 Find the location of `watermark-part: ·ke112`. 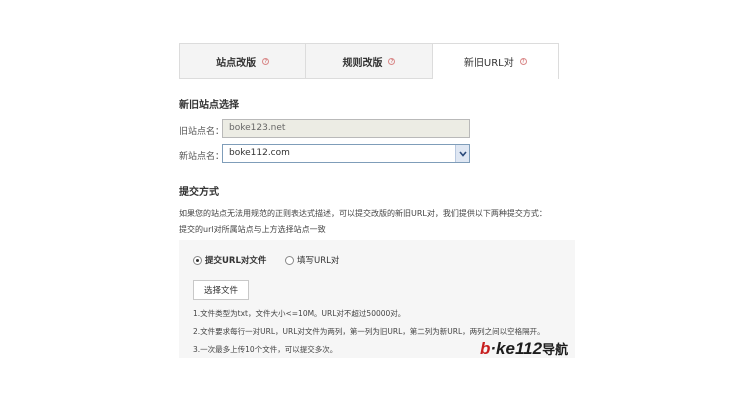

watermark-part: ·ke112 is located at coordinates (516, 348).